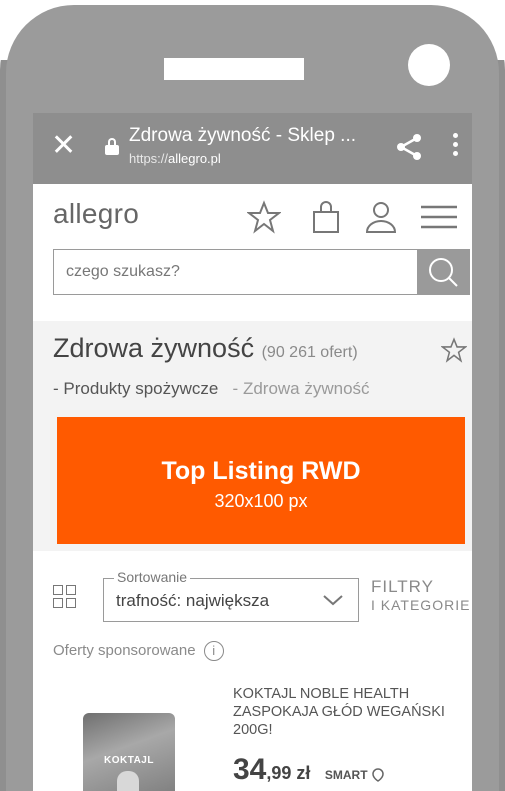 This screenshot has width=505, height=791. Describe the element at coordinates (65, 597) in the screenshot. I see `grid-view-icon` at that location.